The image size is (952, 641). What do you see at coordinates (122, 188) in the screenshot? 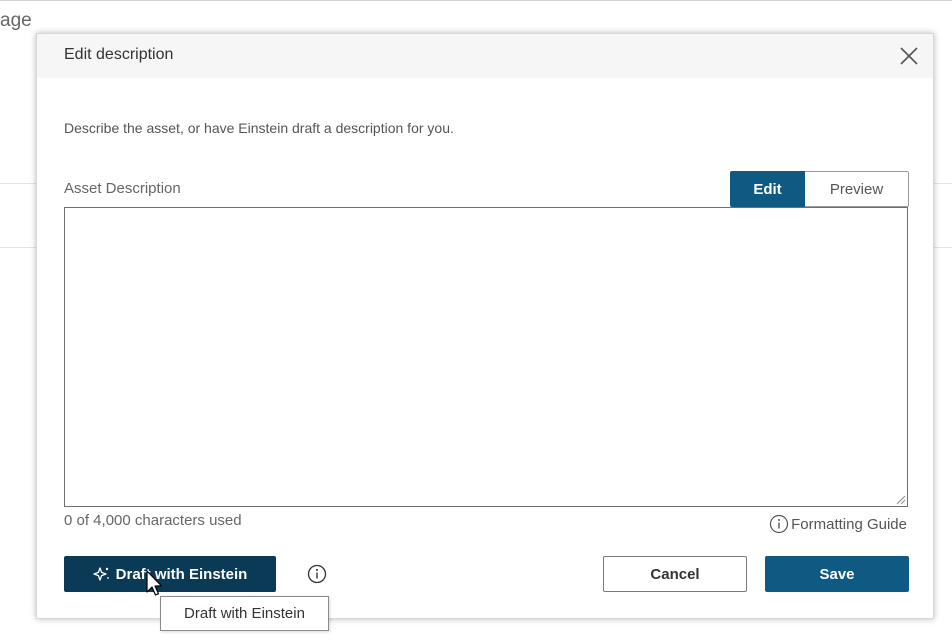
I see `asset-description-label: Asset Description` at bounding box center [122, 188].